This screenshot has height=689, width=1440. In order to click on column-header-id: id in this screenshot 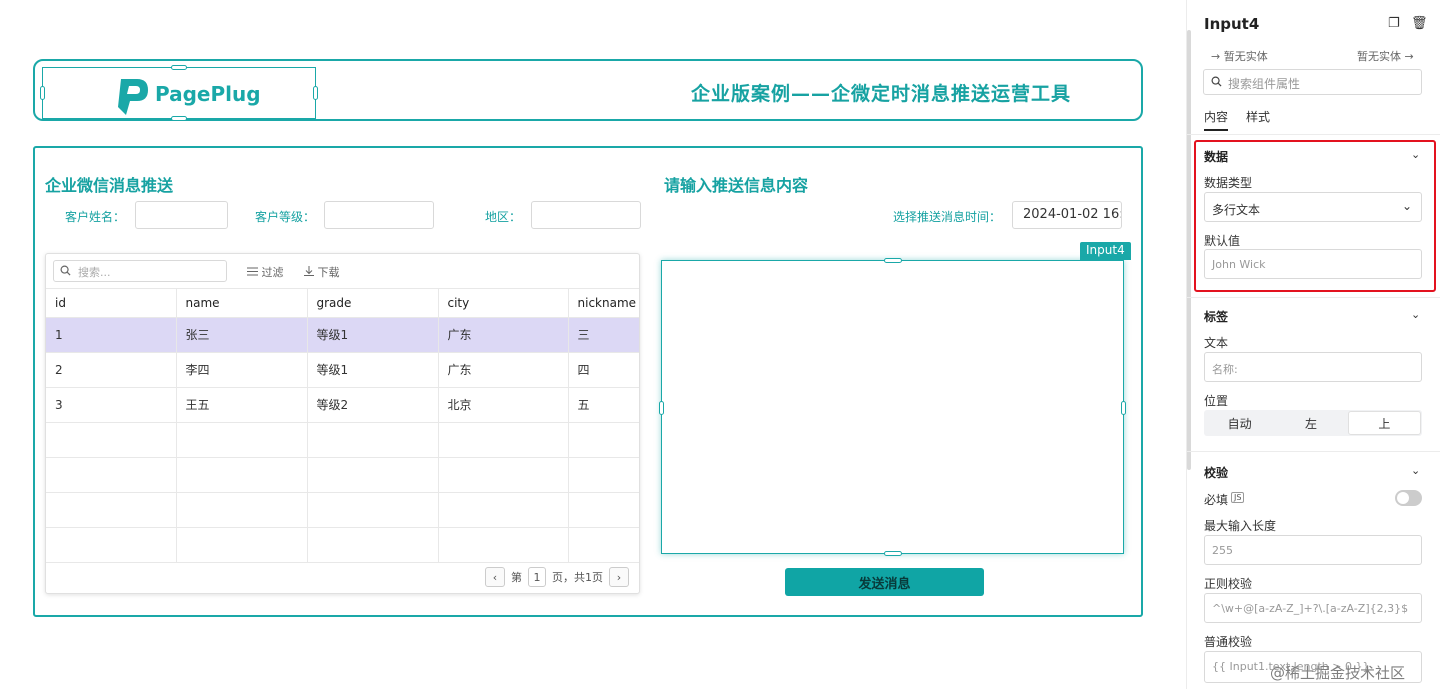, I will do `click(111, 303)`.